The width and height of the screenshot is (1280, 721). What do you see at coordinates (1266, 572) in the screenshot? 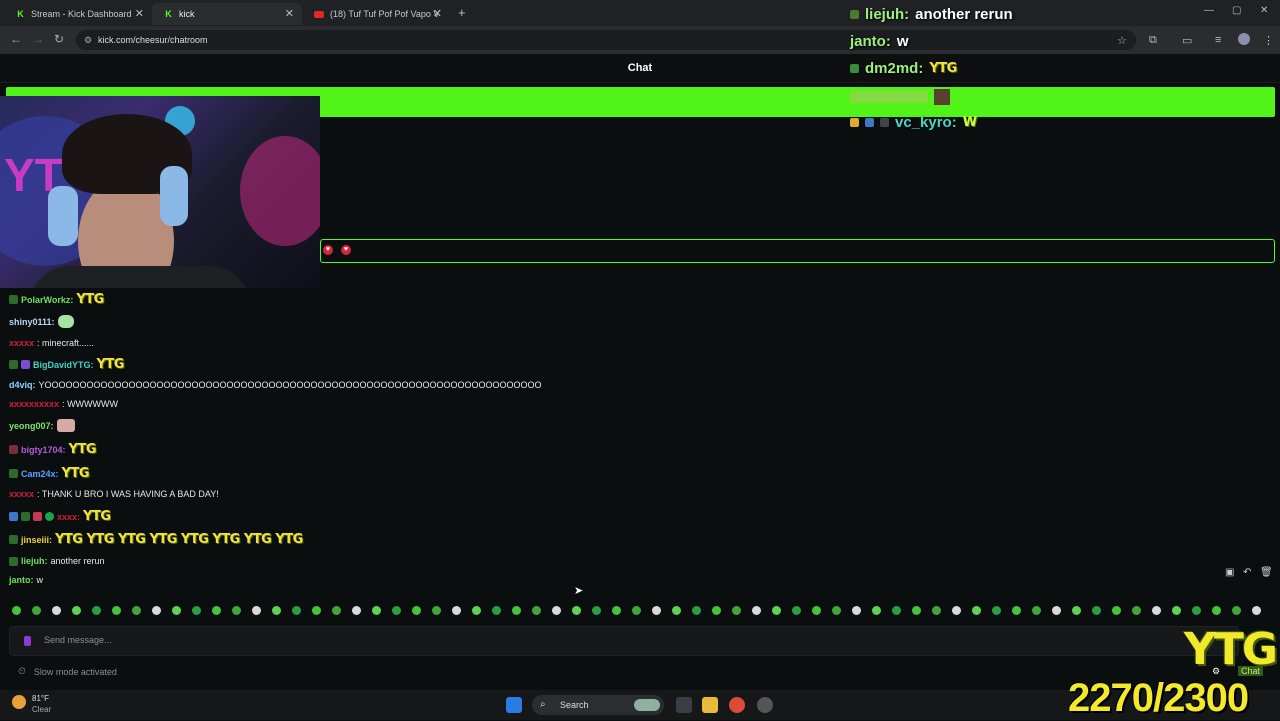
I see `trash-icon: 🗑` at bounding box center [1266, 572].